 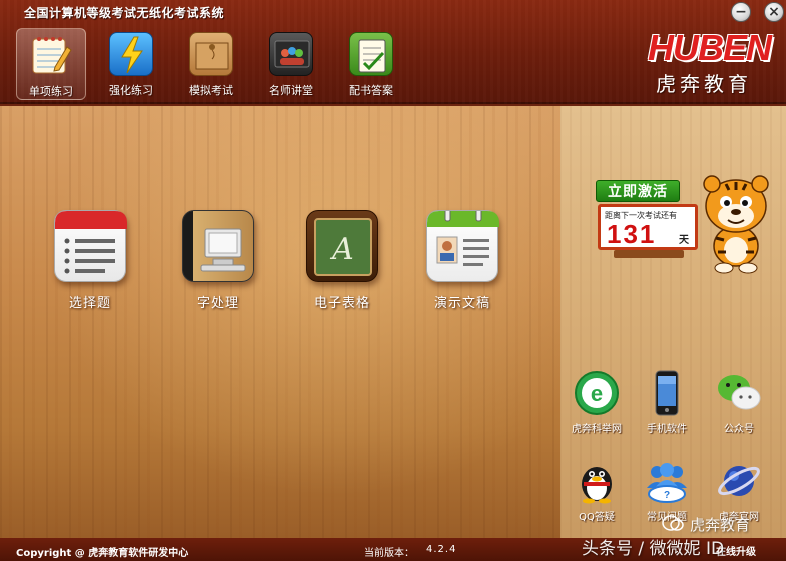 What do you see at coordinates (667, 393) in the screenshot?
I see `smartphone-icon` at bounding box center [667, 393].